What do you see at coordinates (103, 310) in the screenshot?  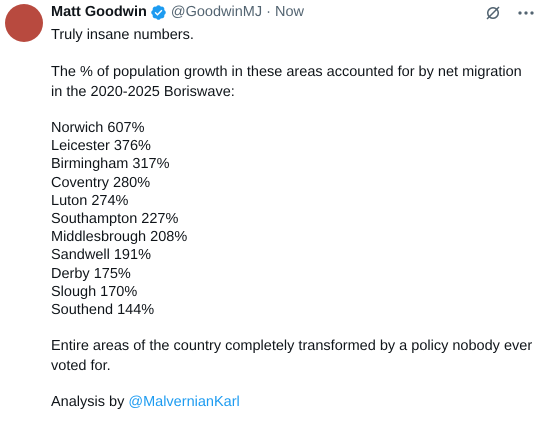 I see `statistic-line: Southend 144%` at bounding box center [103, 310].